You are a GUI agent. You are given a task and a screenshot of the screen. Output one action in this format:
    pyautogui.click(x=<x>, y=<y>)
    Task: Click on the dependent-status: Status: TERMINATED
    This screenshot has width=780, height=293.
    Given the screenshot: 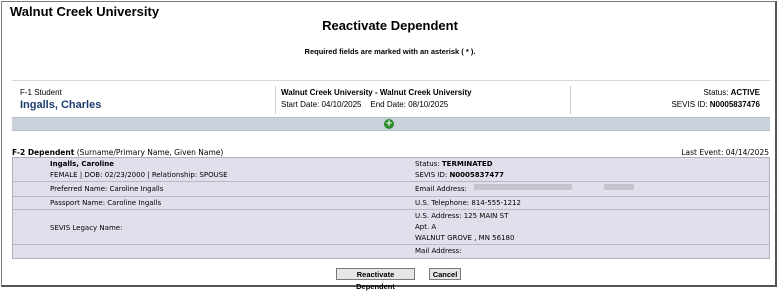 What is the action you would take?
    pyautogui.click(x=454, y=164)
    